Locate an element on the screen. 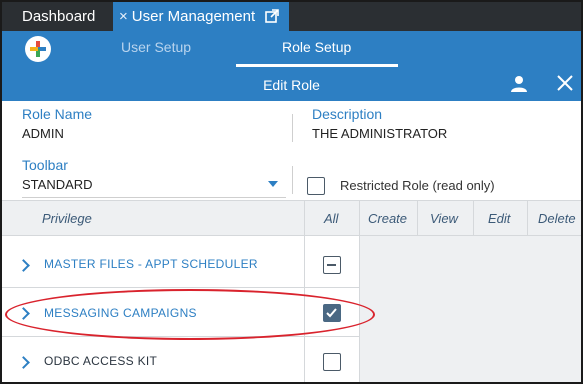 The height and width of the screenshot is (384, 583). toolbar-select: STANDARD is located at coordinates (57, 184).